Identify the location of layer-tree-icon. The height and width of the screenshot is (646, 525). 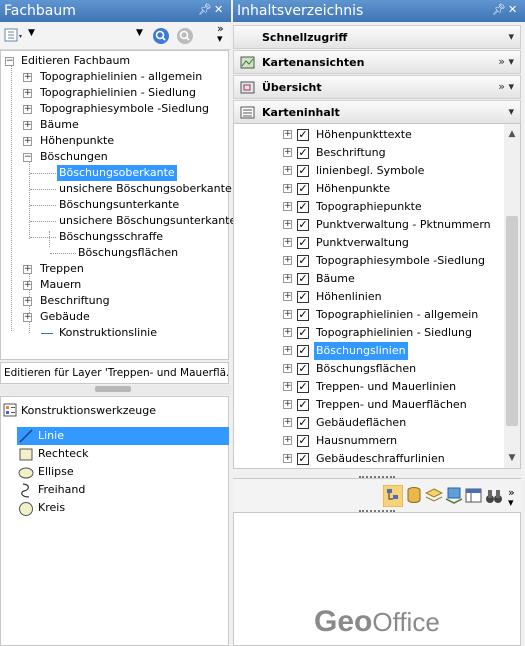
(393, 496).